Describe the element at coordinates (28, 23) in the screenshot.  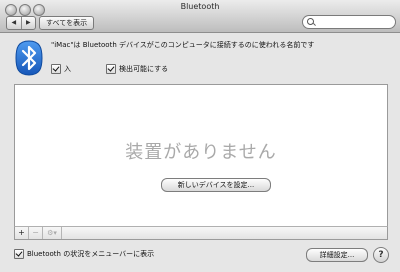
I see `forward-icon: ▶` at that location.